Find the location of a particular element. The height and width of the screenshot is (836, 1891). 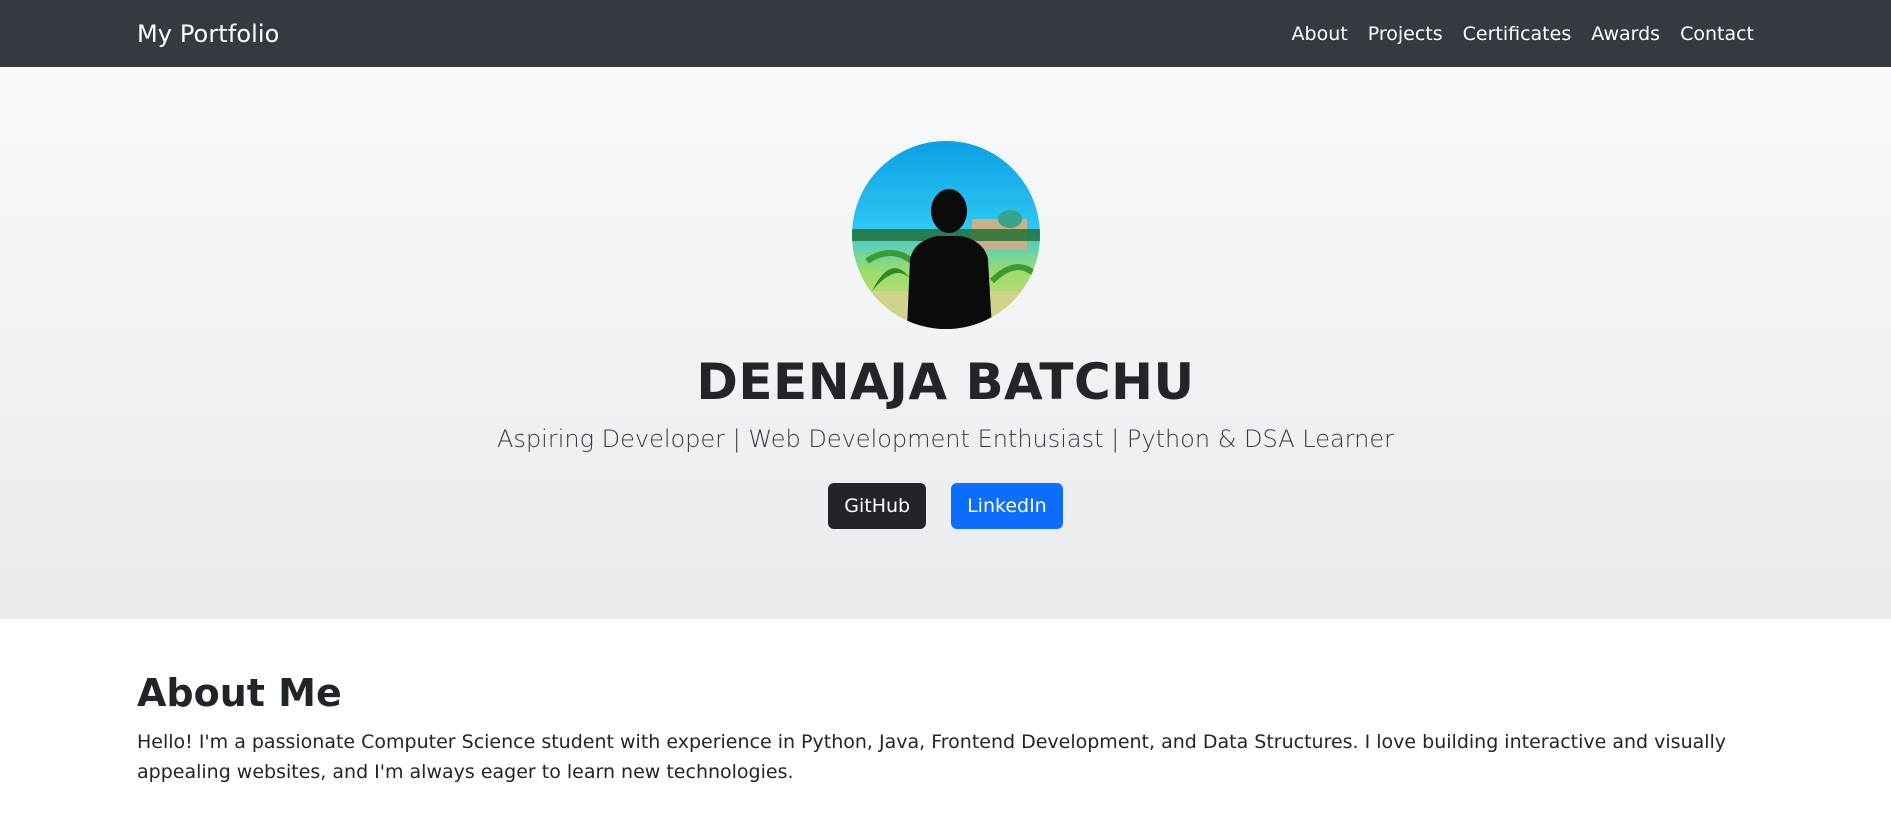

profile-photo-illustration is located at coordinates (945, 259).